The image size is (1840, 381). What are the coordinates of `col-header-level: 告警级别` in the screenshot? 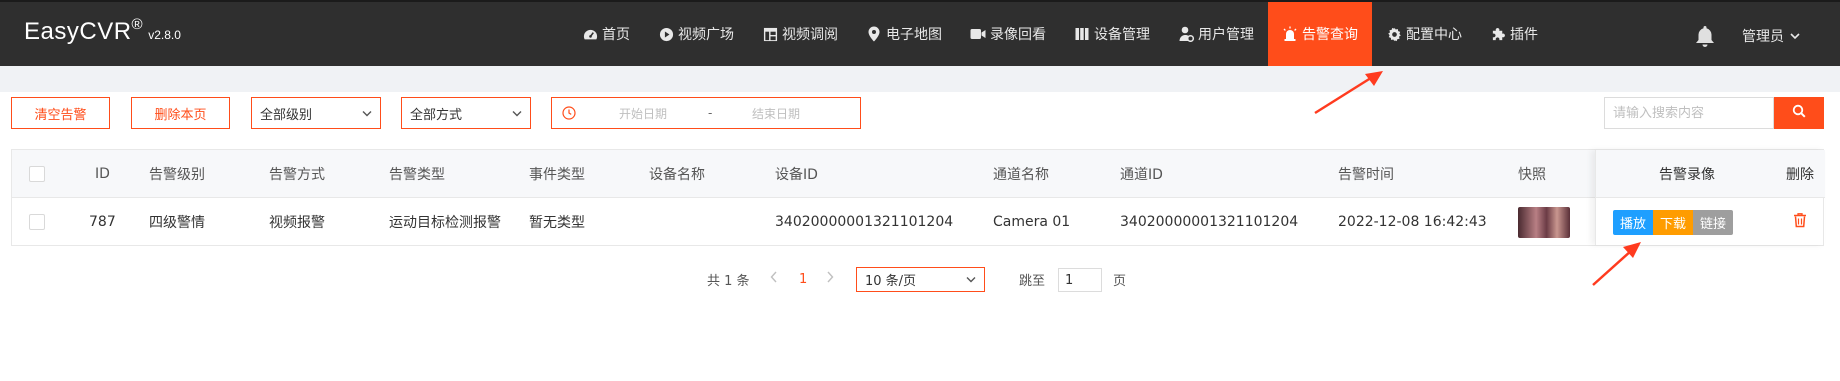 It's located at (177, 175).